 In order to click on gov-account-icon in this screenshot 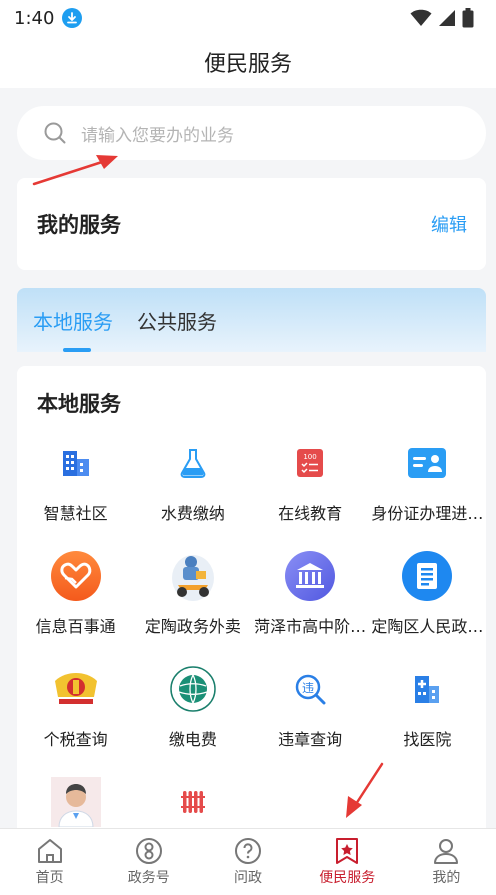, I will do `click(148, 851)`.